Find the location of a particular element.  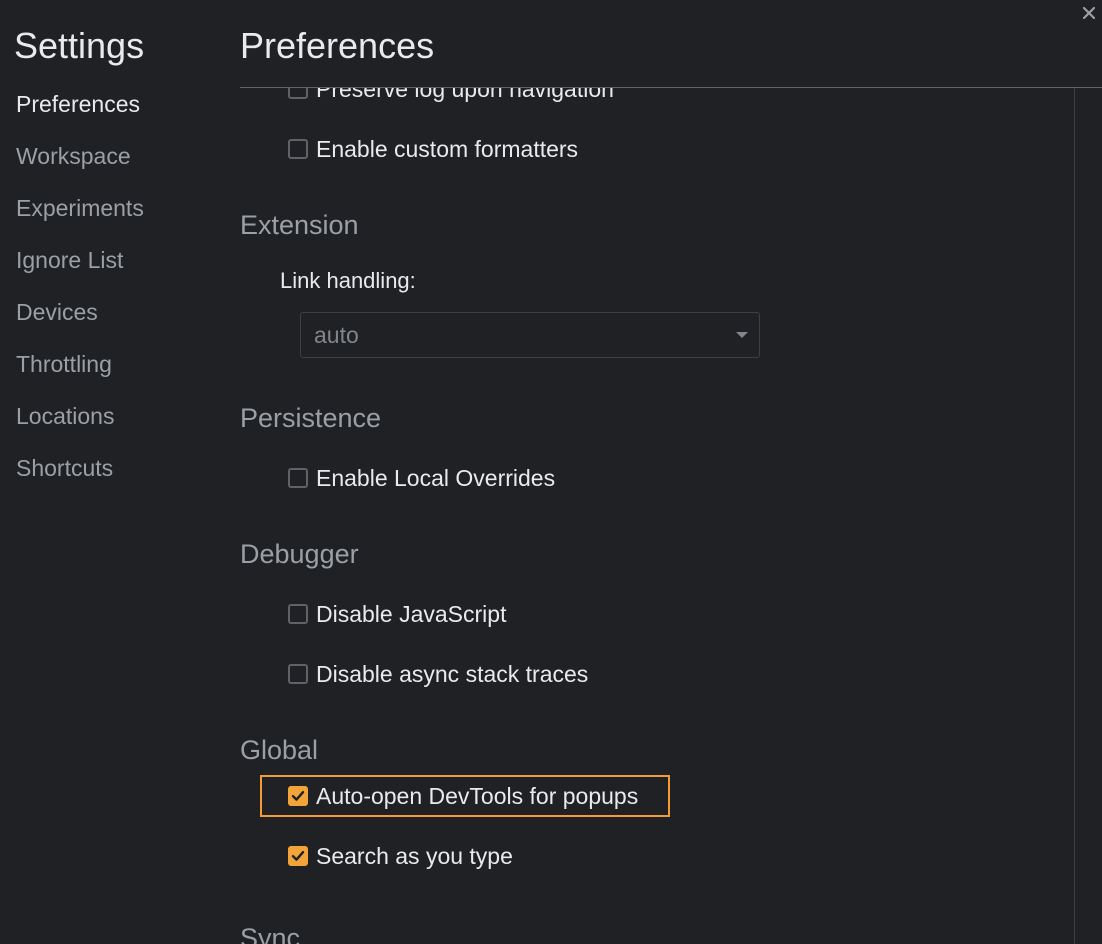

preserve-log-checkbox is located at coordinates (298, 93).